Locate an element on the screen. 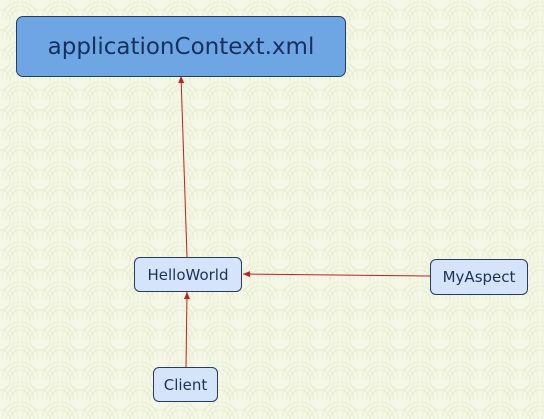  node-my-aspect: MyAspect is located at coordinates (479, 277).